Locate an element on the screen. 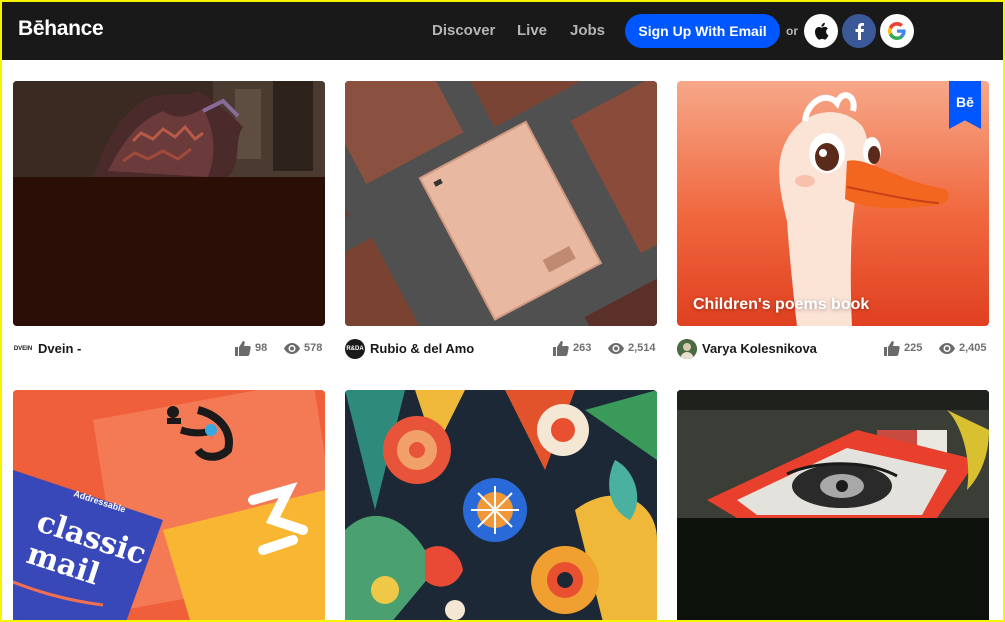 This screenshot has width=1005, height=622. nav-live: Live is located at coordinates (532, 30).